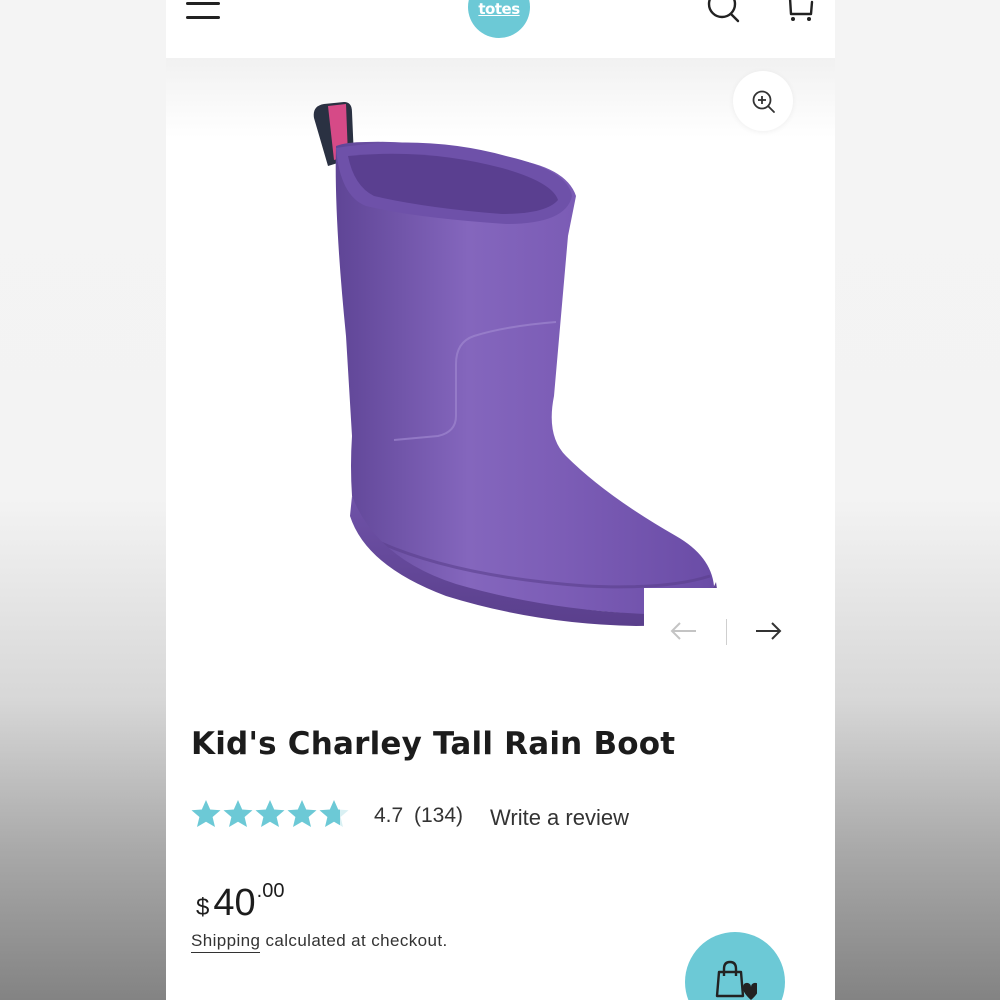 The width and height of the screenshot is (1000, 1000). What do you see at coordinates (270, 891) in the screenshot?
I see `price-cents: .00` at bounding box center [270, 891].